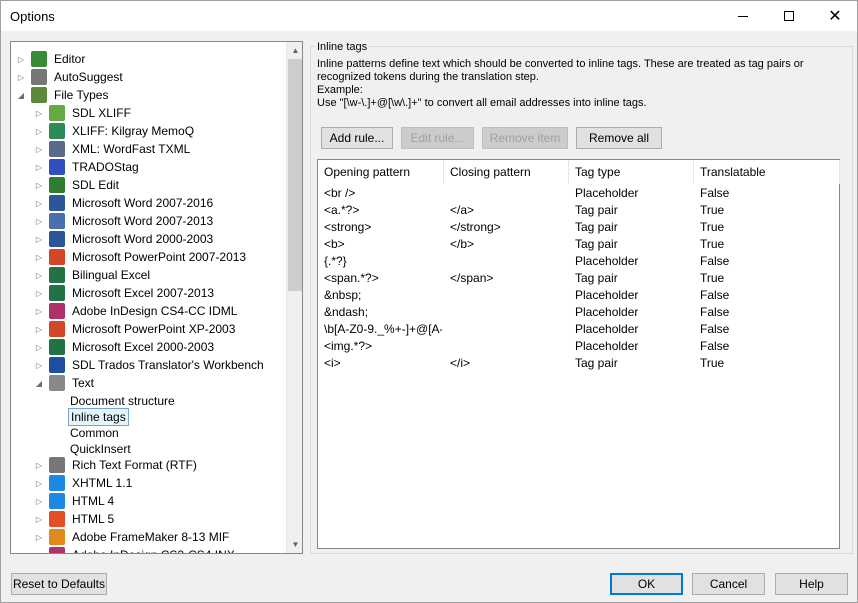 This screenshot has height=603, width=858. Describe the element at coordinates (525, 138) in the screenshot. I see `remove-item-button: Remove item` at that location.